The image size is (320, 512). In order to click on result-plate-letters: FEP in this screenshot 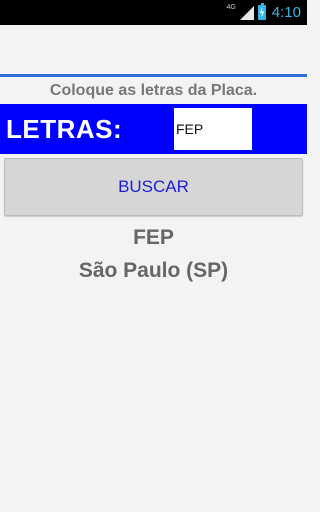, I will do `click(153, 237)`.